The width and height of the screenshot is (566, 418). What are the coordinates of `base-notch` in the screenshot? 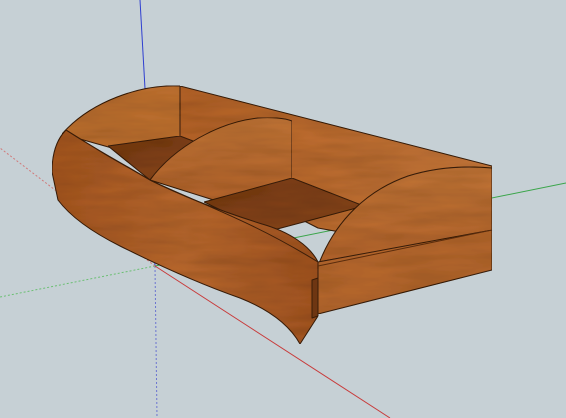 It's located at (315, 298).